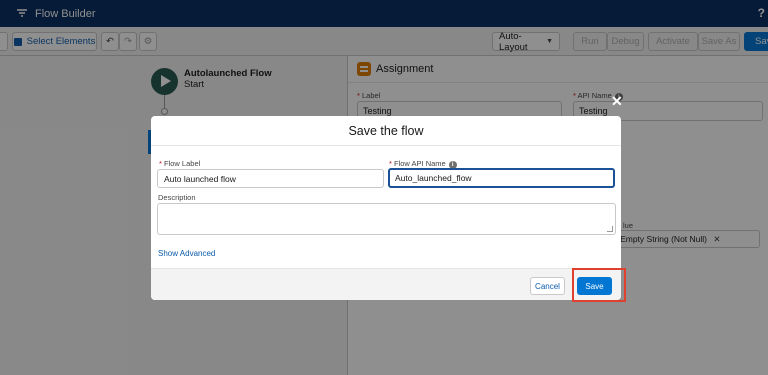  What do you see at coordinates (617, 101) in the screenshot?
I see `modal-close-icon: ✕` at bounding box center [617, 101].